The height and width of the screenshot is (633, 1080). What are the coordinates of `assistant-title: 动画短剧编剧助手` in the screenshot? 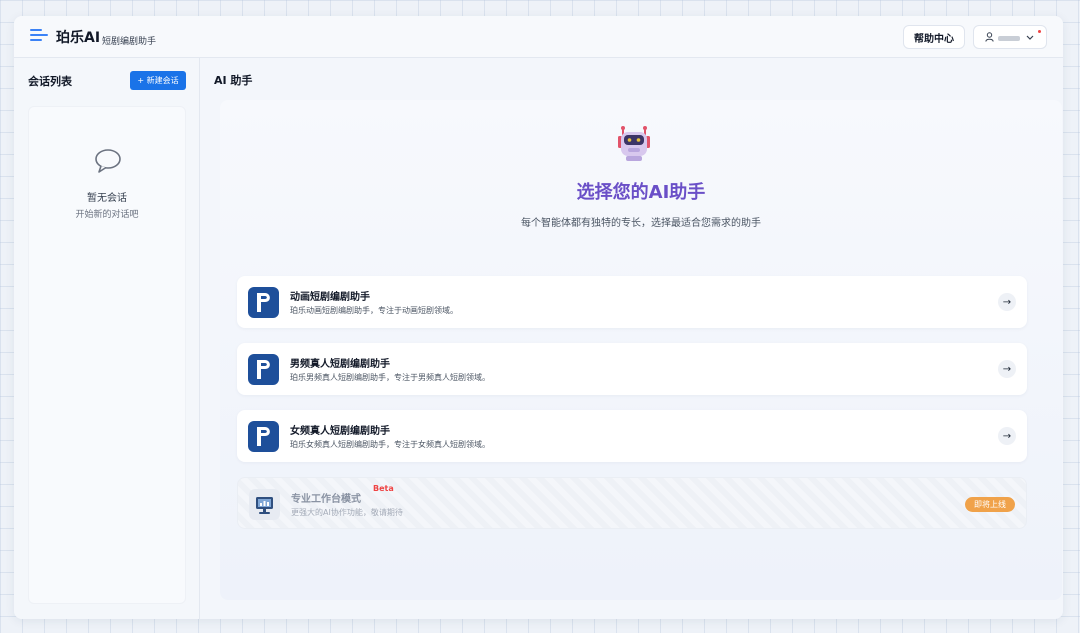 It's located at (330, 297).